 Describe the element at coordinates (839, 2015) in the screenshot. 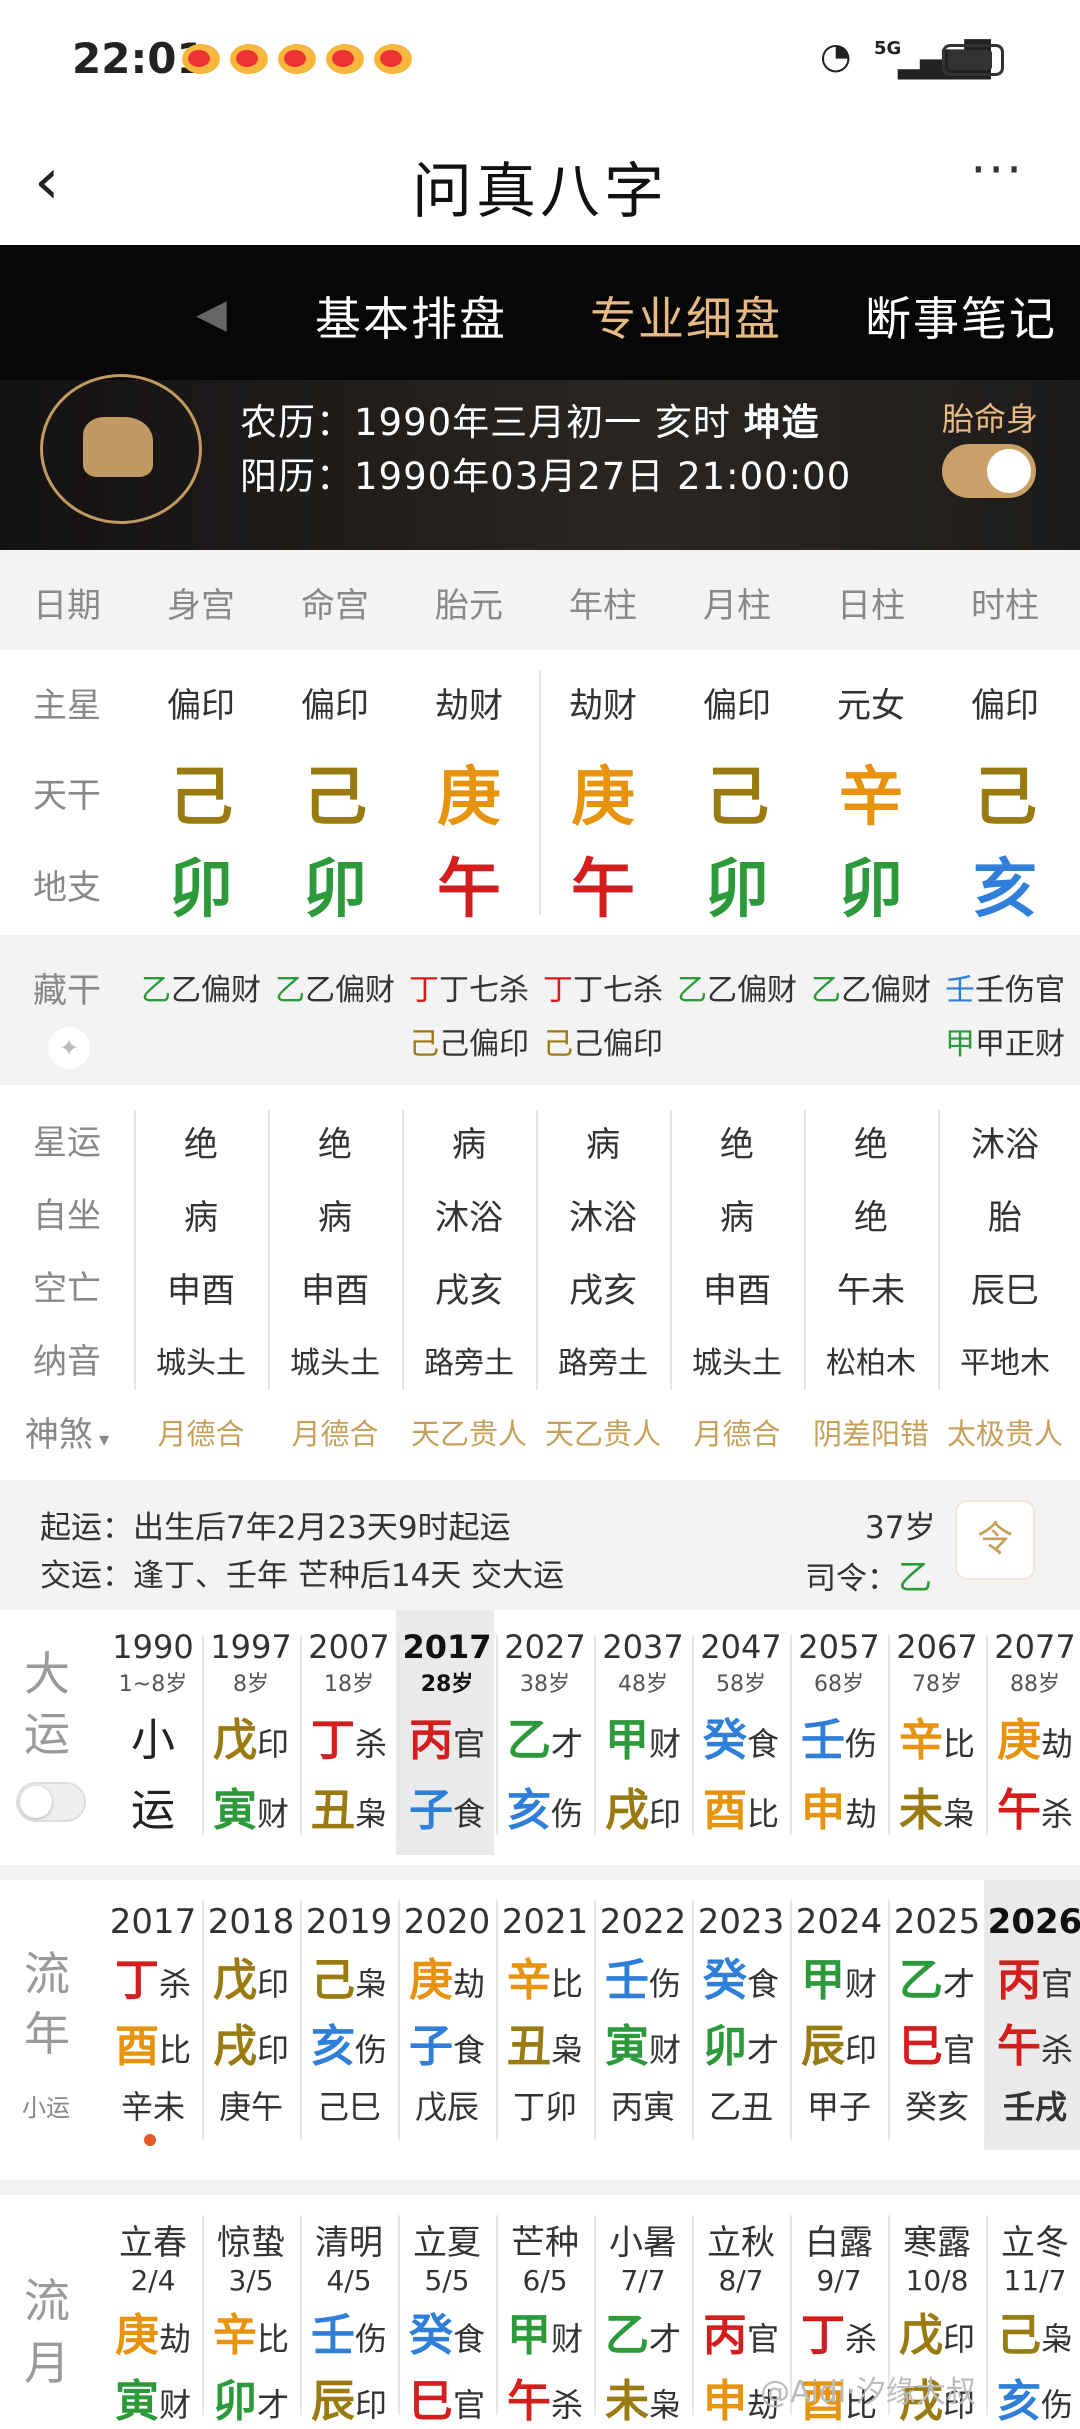

I see `liunian-column: 2024 甲财 辰印 甲子` at that location.